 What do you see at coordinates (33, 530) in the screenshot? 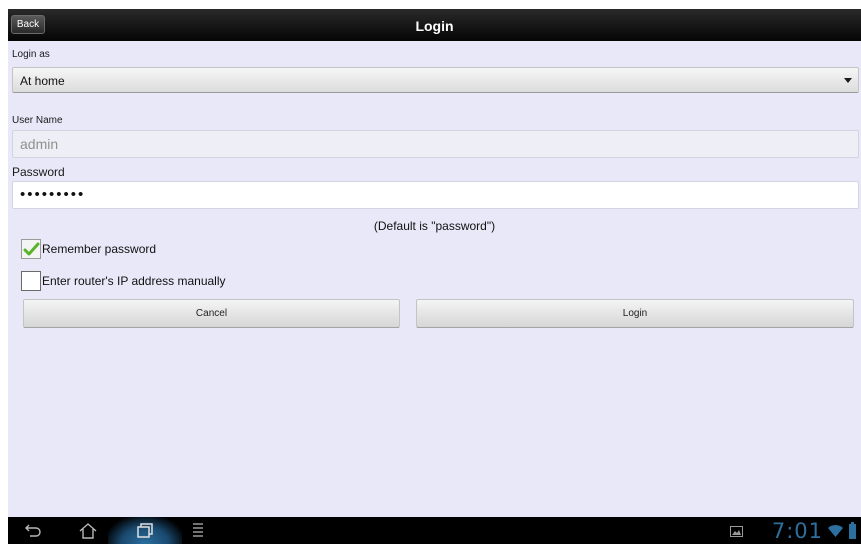
I see `back-arrow-icon` at bounding box center [33, 530].